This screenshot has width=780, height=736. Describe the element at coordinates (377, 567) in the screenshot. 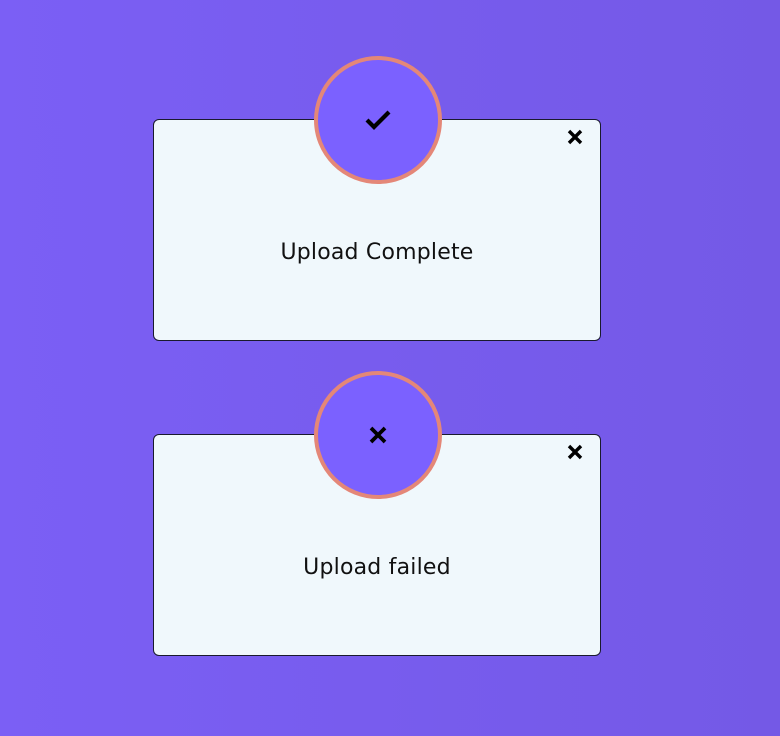

I see `notification-message: Upload failed` at that location.